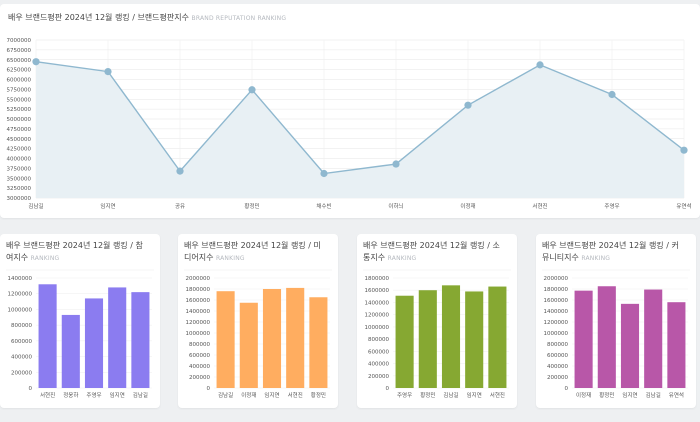 The image size is (700, 422). I want to click on y-tick-label: 5750000, so click(19, 90).